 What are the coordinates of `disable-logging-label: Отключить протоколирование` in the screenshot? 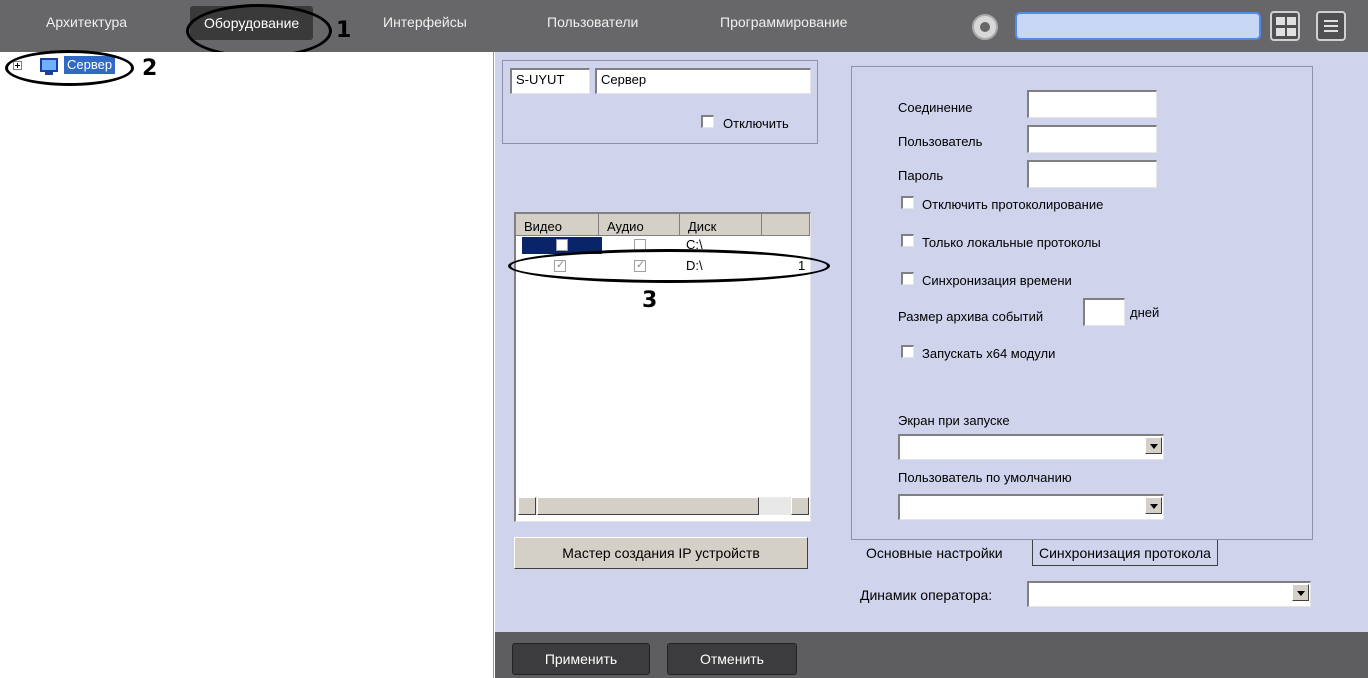 It's located at (1013, 204).